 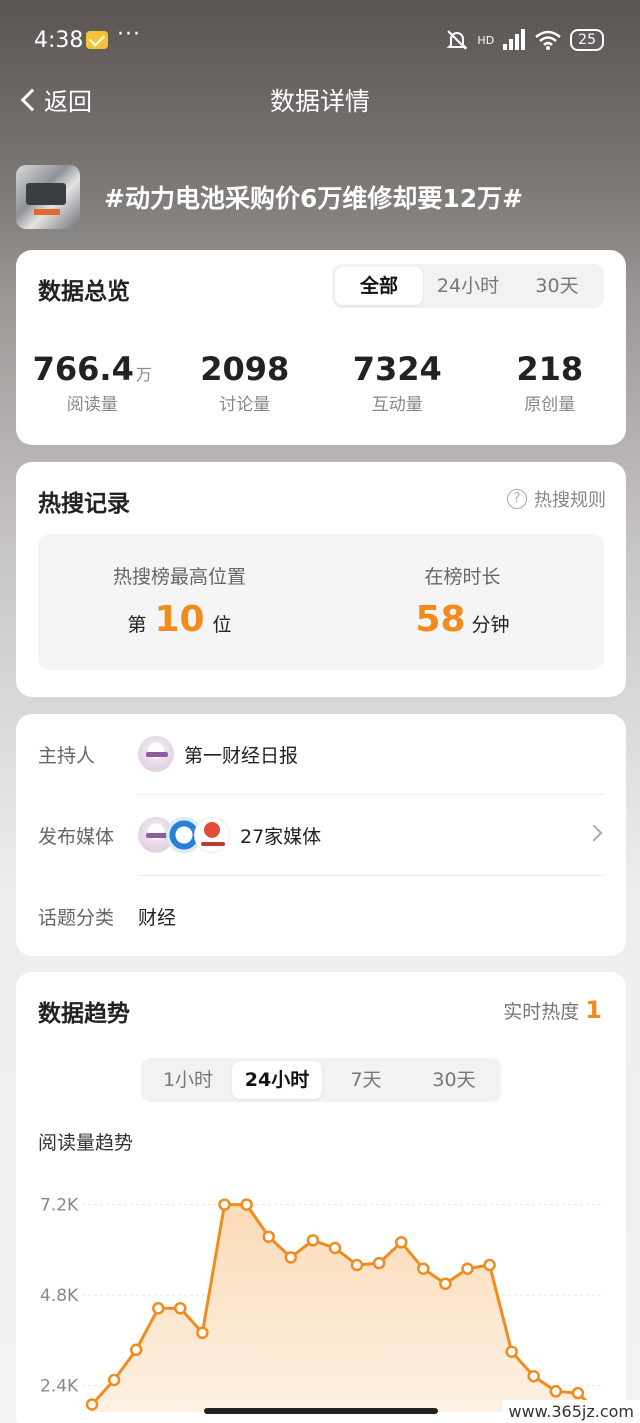 I want to click on status-icons: HD 25, so click(x=524, y=40).